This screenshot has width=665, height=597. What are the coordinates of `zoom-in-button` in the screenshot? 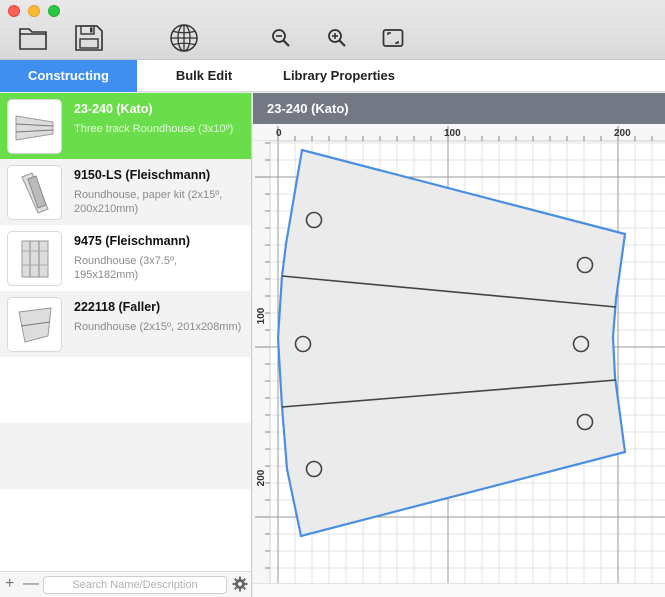 It's located at (337, 38).